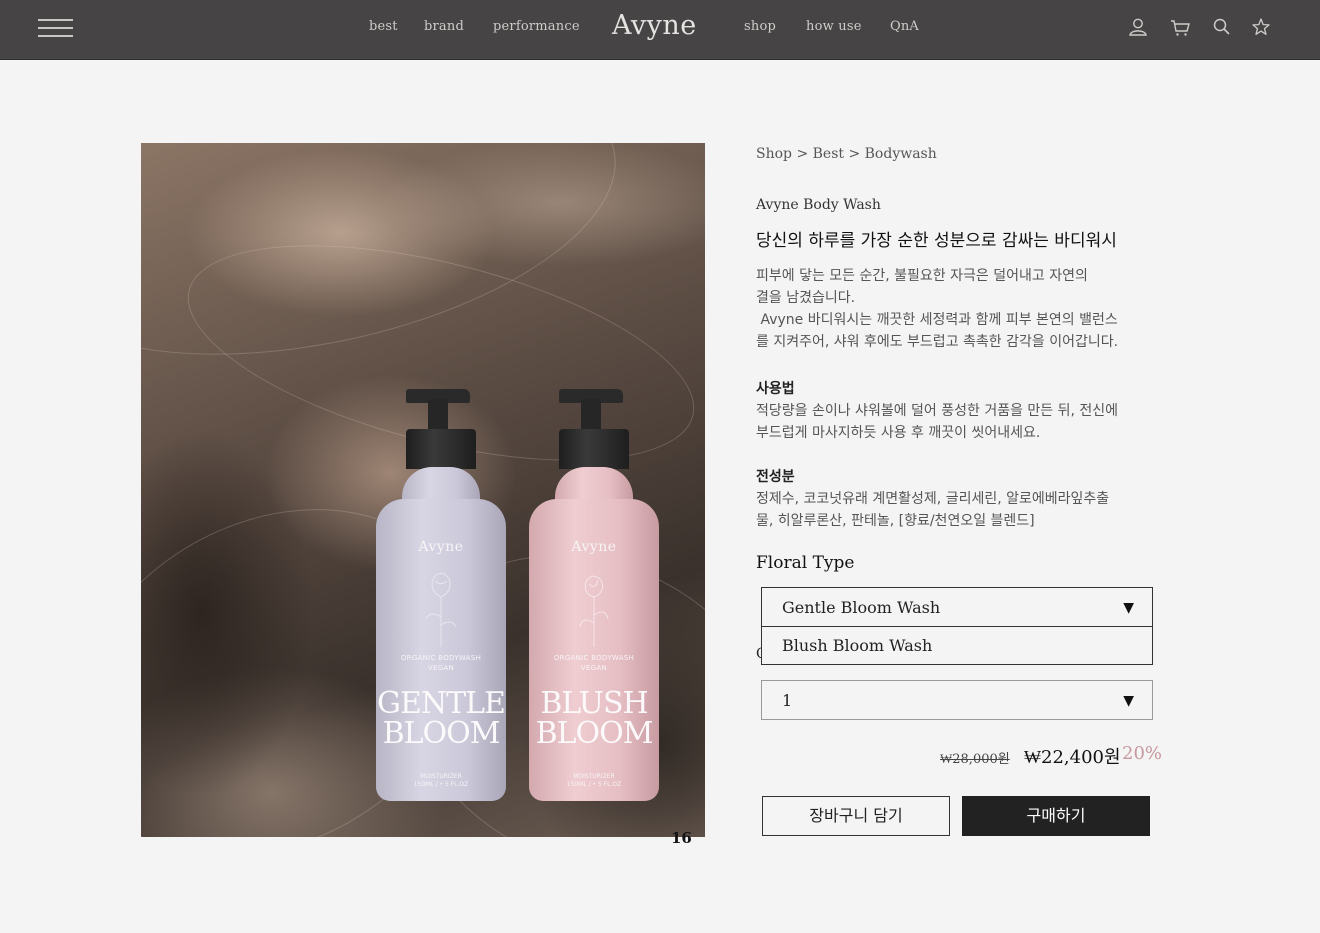 The width and height of the screenshot is (1320, 933). Describe the element at coordinates (775, 477) in the screenshot. I see `ingredients-title: 전성분` at that location.